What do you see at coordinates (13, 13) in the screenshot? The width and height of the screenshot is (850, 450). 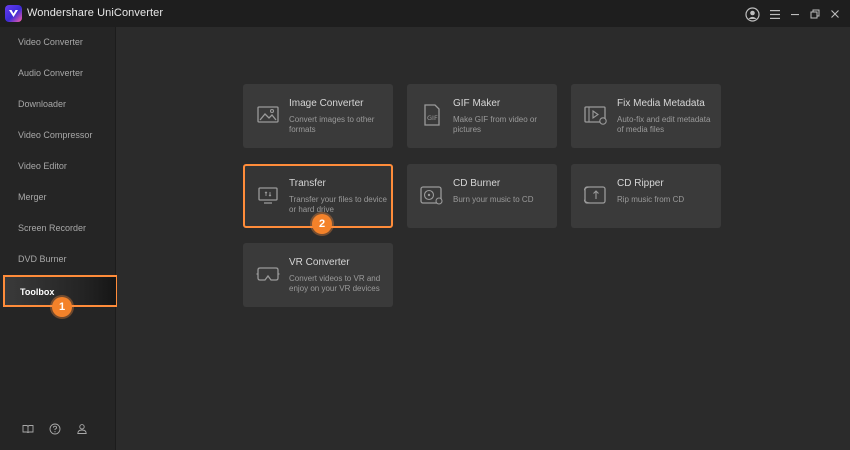 I see `app-logo-icon` at bounding box center [13, 13].